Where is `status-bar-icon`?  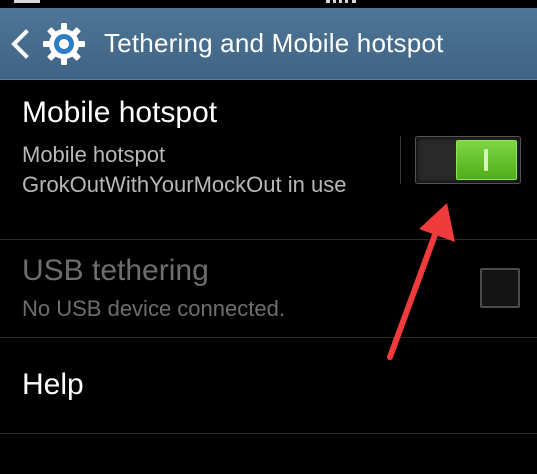 status-bar-icon is located at coordinates (27, 1).